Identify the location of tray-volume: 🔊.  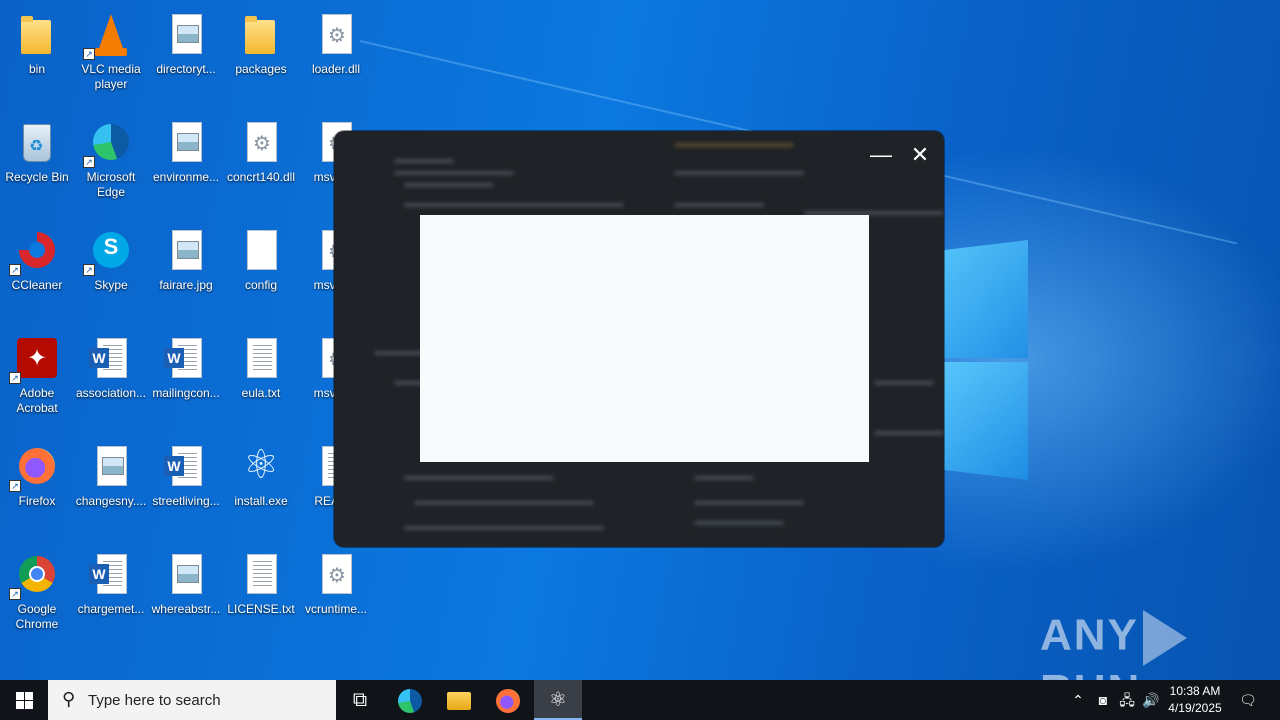
(1151, 700).